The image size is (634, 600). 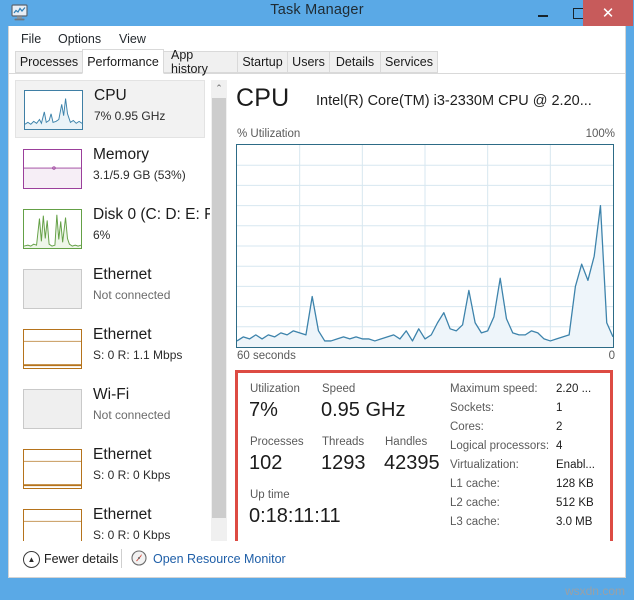 I want to click on tab-services: Services, so click(x=409, y=62).